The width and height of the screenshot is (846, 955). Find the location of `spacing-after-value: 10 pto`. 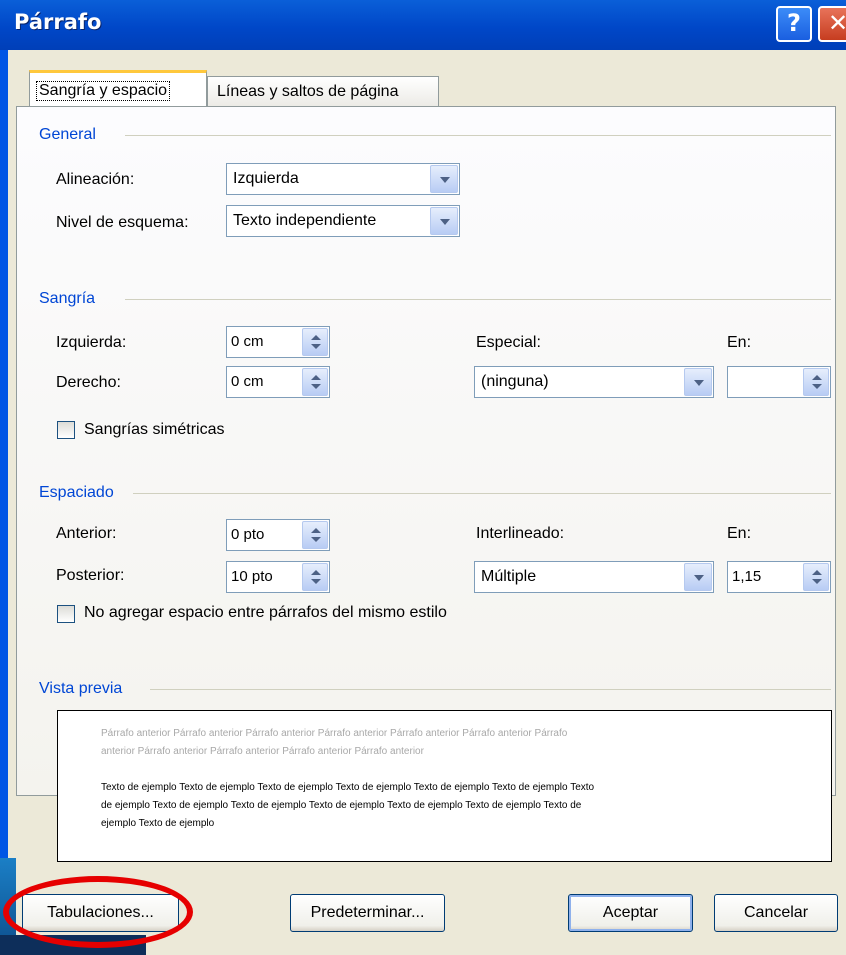

spacing-after-value: 10 pto is located at coordinates (252, 576).